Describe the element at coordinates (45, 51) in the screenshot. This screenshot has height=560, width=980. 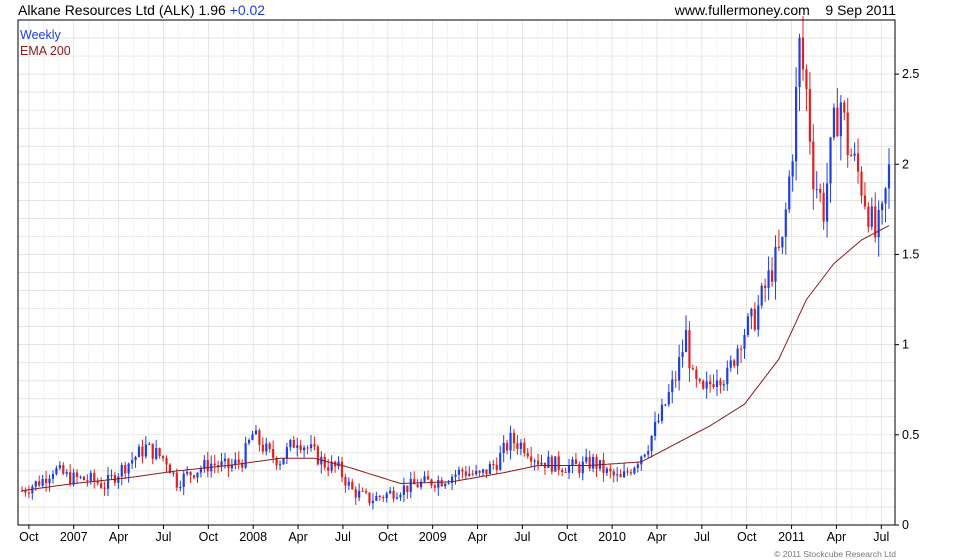
I see `legend-ema-200: EMA 200` at that location.